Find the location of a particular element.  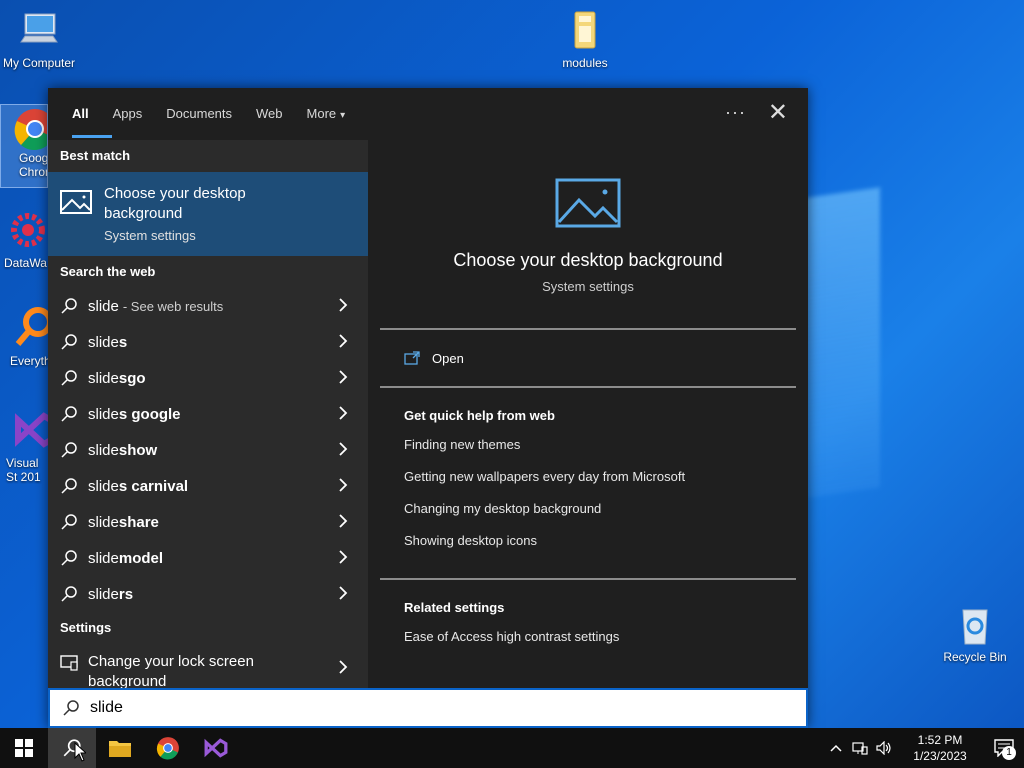

help-link: Showing desktop icons is located at coordinates (600, 549).